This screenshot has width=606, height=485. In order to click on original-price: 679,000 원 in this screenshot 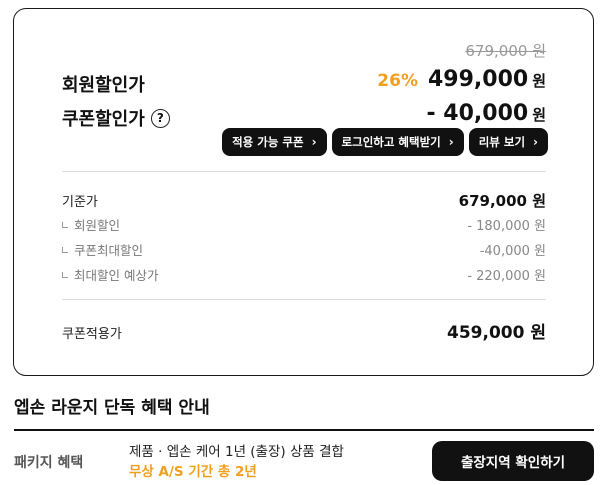, I will do `click(505, 51)`.